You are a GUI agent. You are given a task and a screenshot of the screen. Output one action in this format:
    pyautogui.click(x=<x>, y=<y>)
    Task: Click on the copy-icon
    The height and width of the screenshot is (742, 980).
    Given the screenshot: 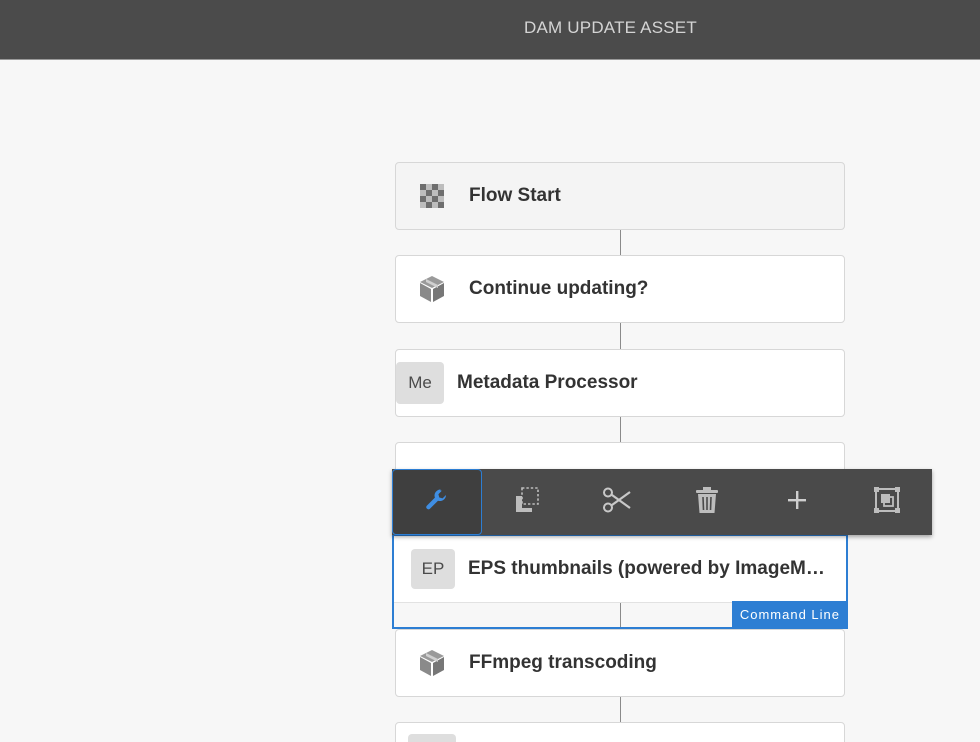 What is the action you would take?
    pyautogui.click(x=527, y=502)
    